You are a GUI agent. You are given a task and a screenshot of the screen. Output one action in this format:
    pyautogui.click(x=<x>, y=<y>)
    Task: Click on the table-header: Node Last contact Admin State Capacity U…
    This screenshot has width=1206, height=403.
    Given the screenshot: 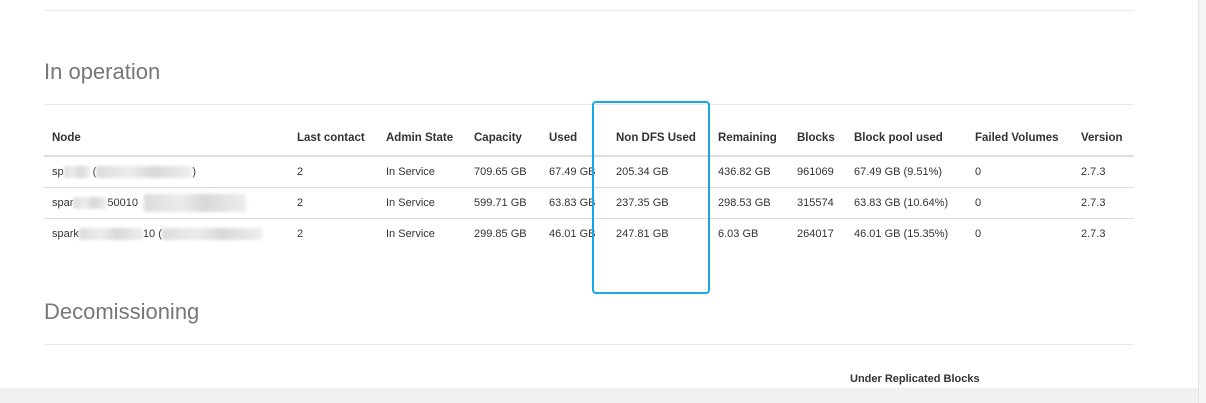 What is the action you would take?
    pyautogui.click(x=589, y=138)
    